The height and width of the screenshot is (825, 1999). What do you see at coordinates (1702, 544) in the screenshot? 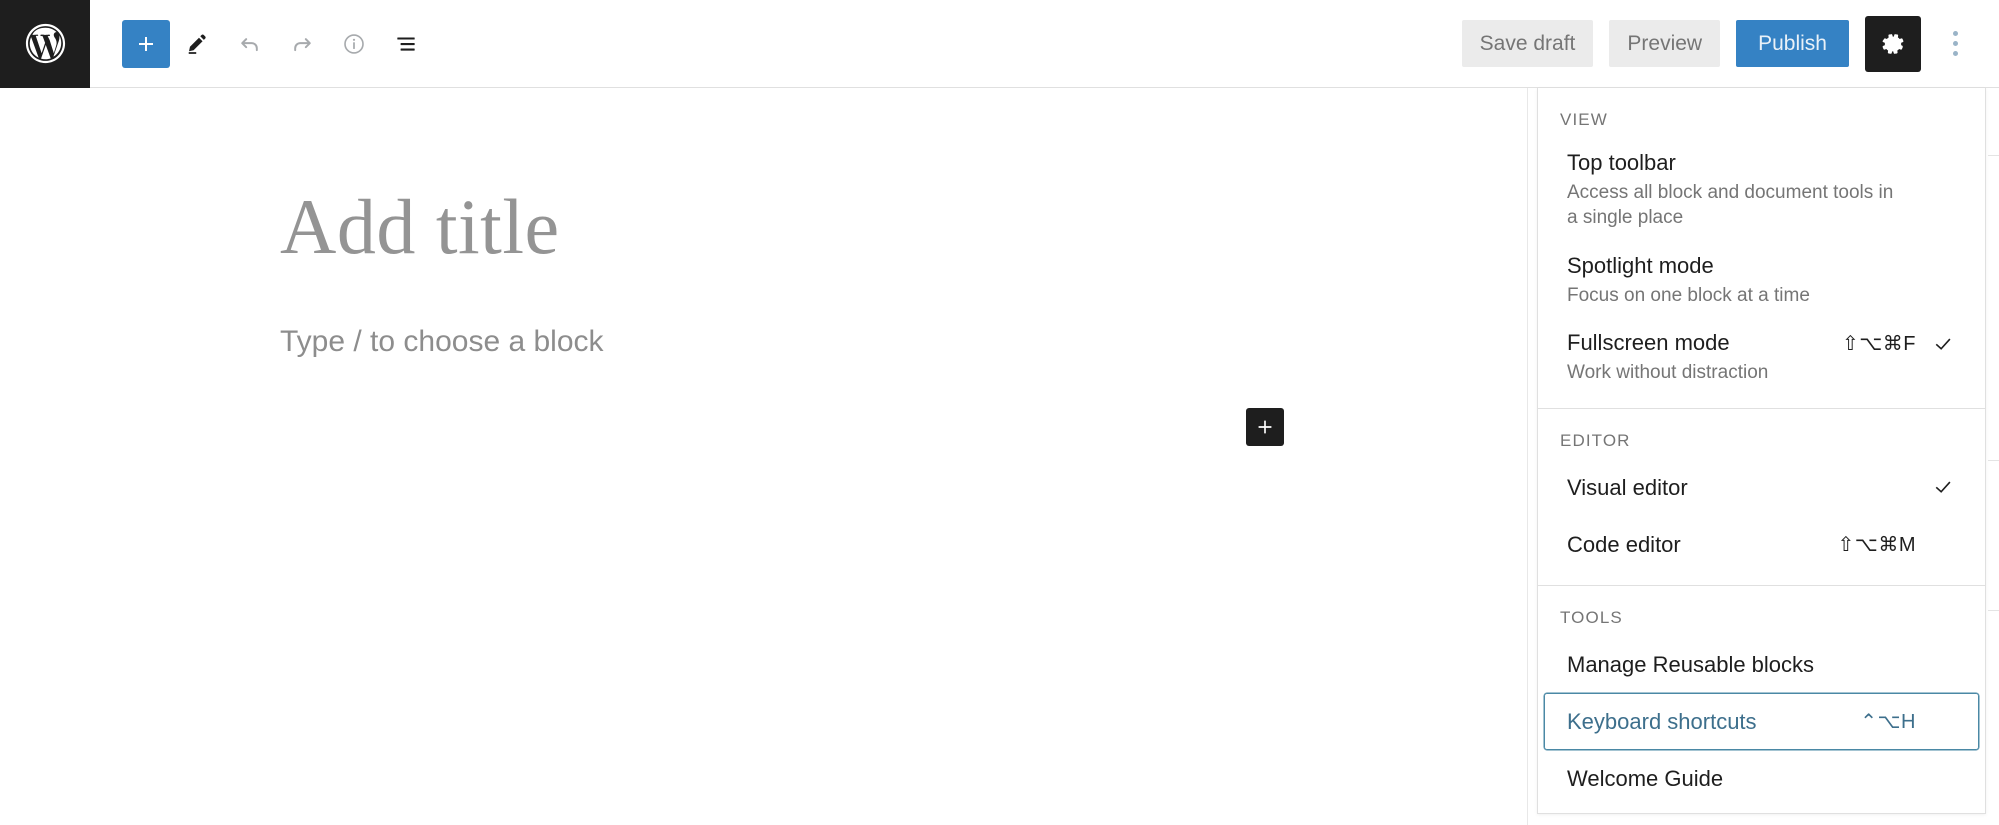
I see `menu-item-text: Code editor` at bounding box center [1702, 544].